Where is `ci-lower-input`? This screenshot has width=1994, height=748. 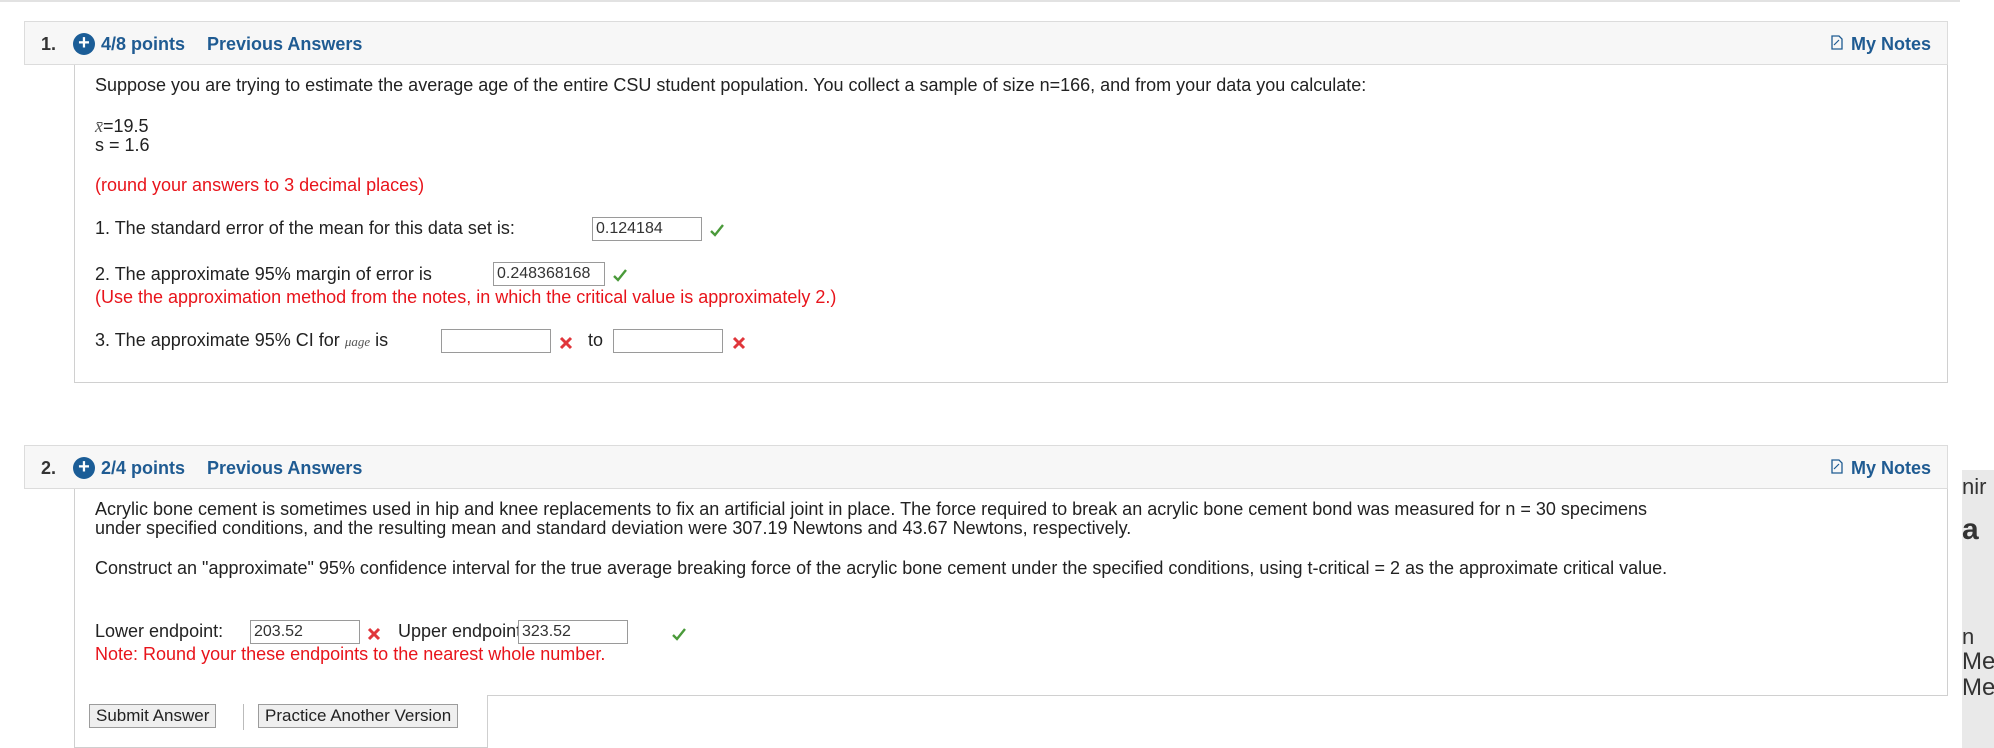 ci-lower-input is located at coordinates (496, 341).